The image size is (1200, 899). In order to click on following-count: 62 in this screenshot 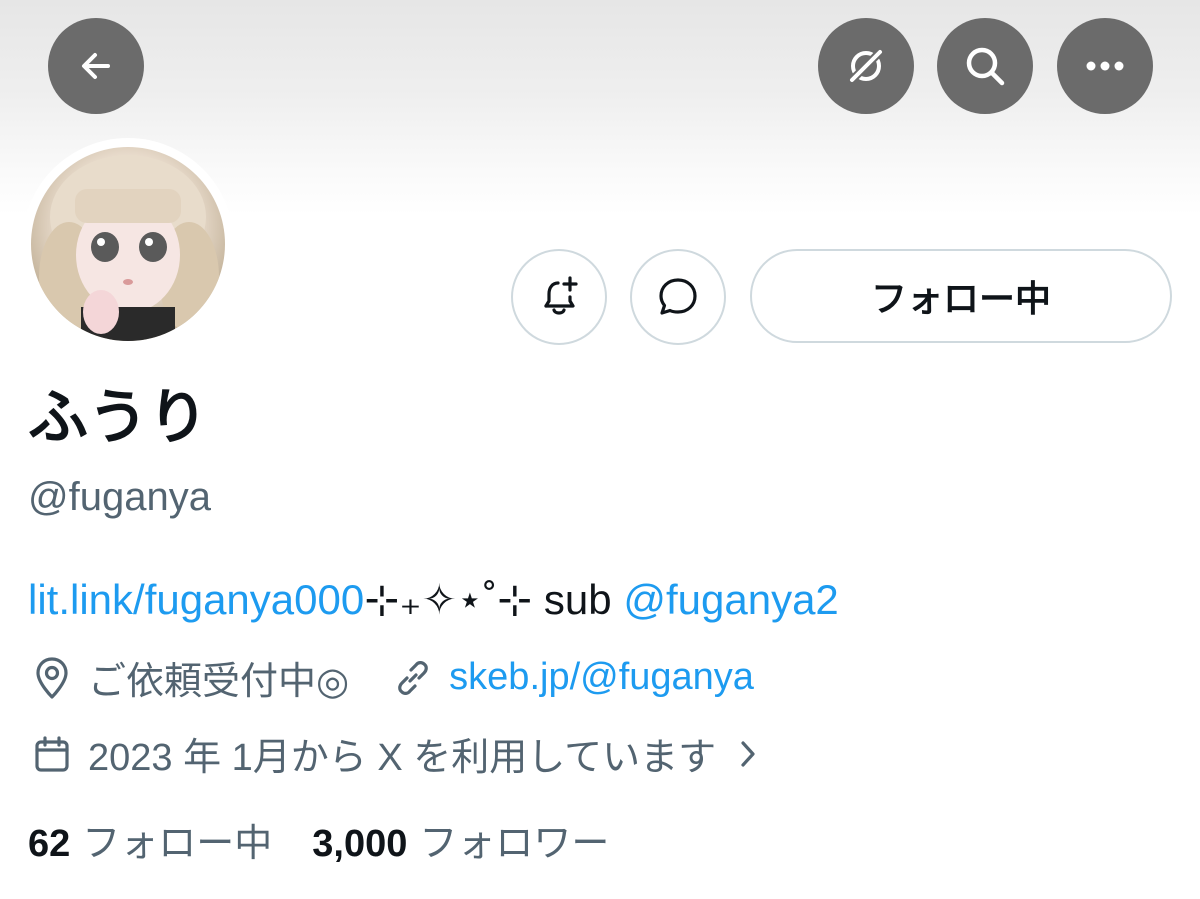, I will do `click(49, 844)`.